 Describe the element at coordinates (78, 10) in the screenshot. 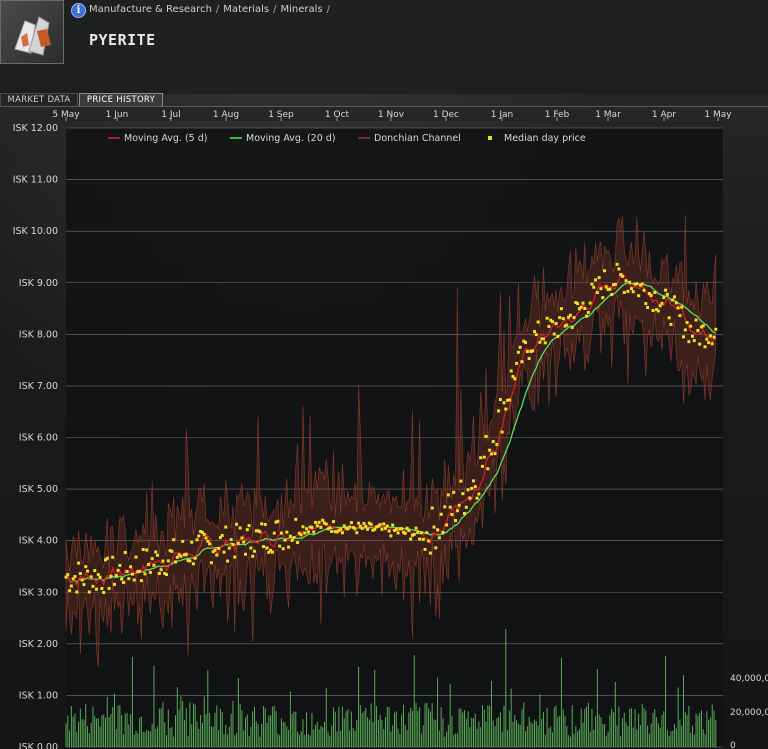

I see `info-icon: i` at that location.